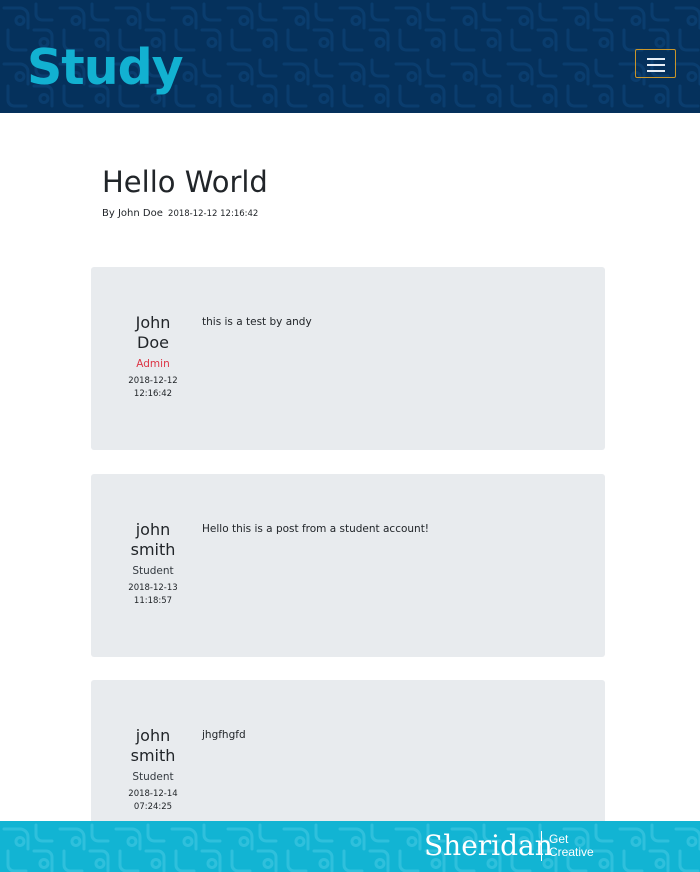  What do you see at coordinates (153, 364) in the screenshot?
I see `author-role: Admin` at bounding box center [153, 364].